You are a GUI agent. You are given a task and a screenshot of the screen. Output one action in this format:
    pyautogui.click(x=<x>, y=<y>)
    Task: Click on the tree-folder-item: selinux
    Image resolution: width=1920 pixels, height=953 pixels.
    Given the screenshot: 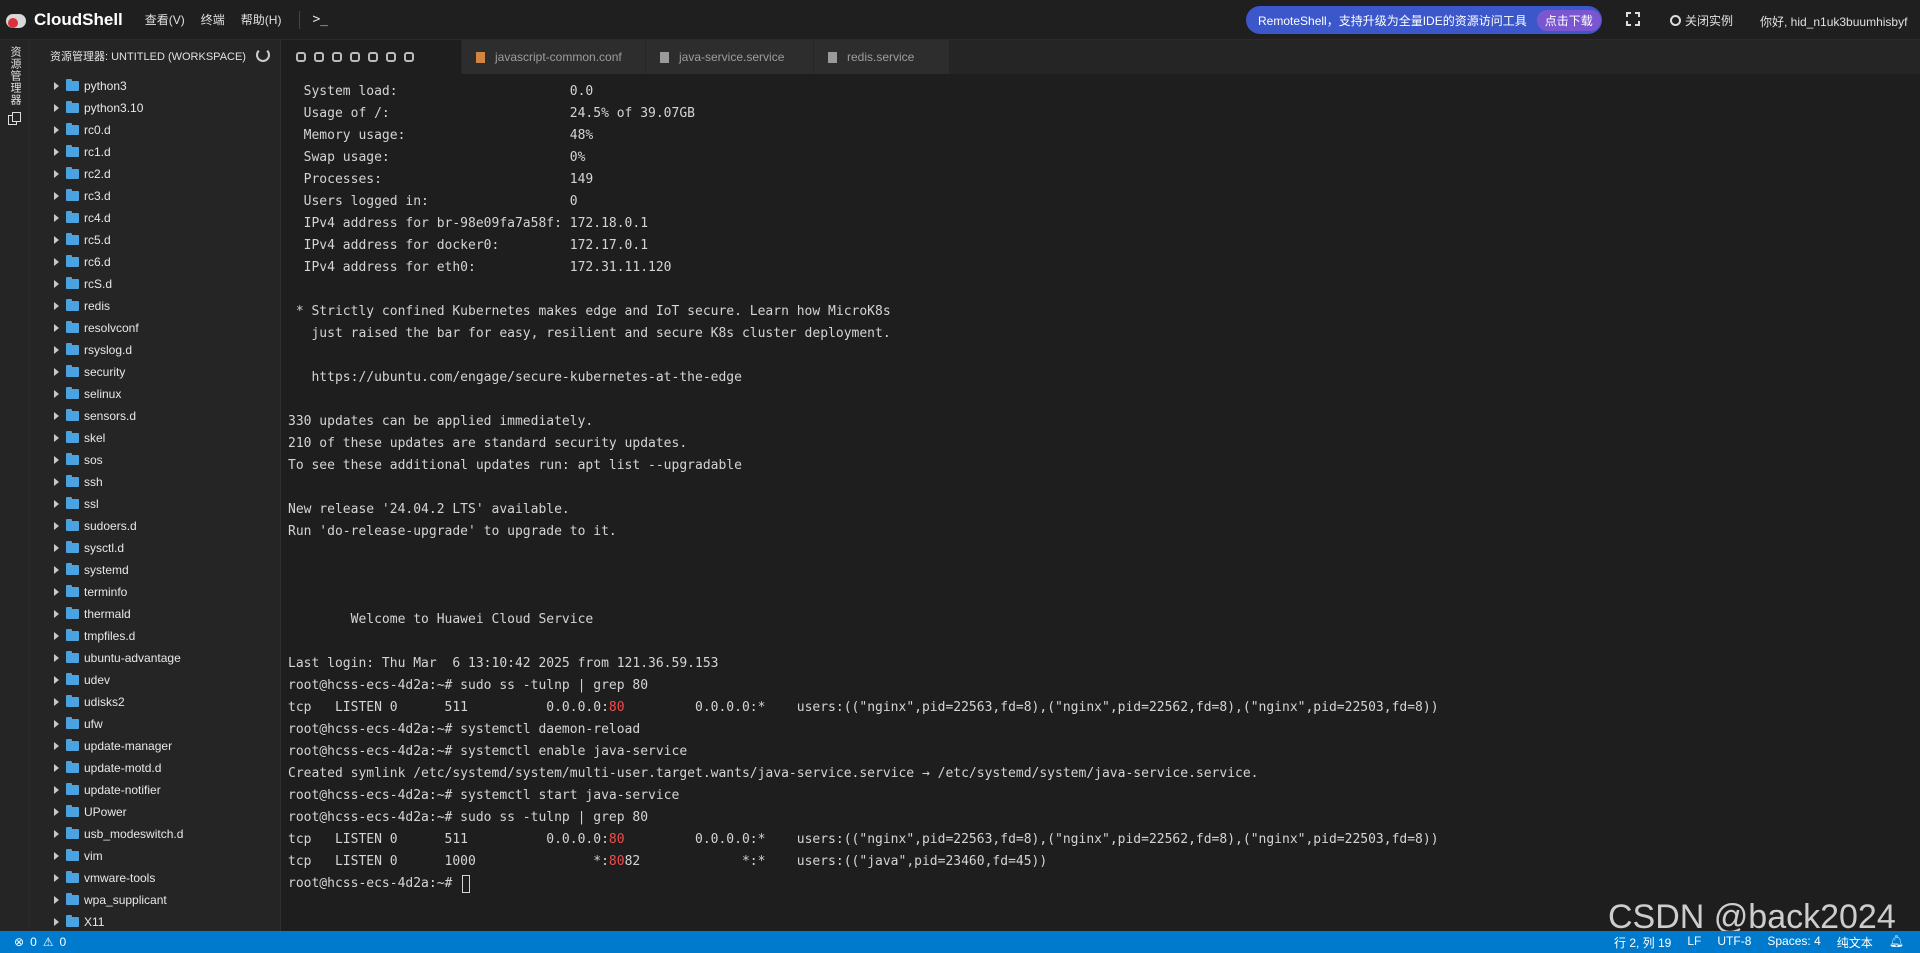 What is the action you would take?
    pyautogui.click(x=155, y=394)
    